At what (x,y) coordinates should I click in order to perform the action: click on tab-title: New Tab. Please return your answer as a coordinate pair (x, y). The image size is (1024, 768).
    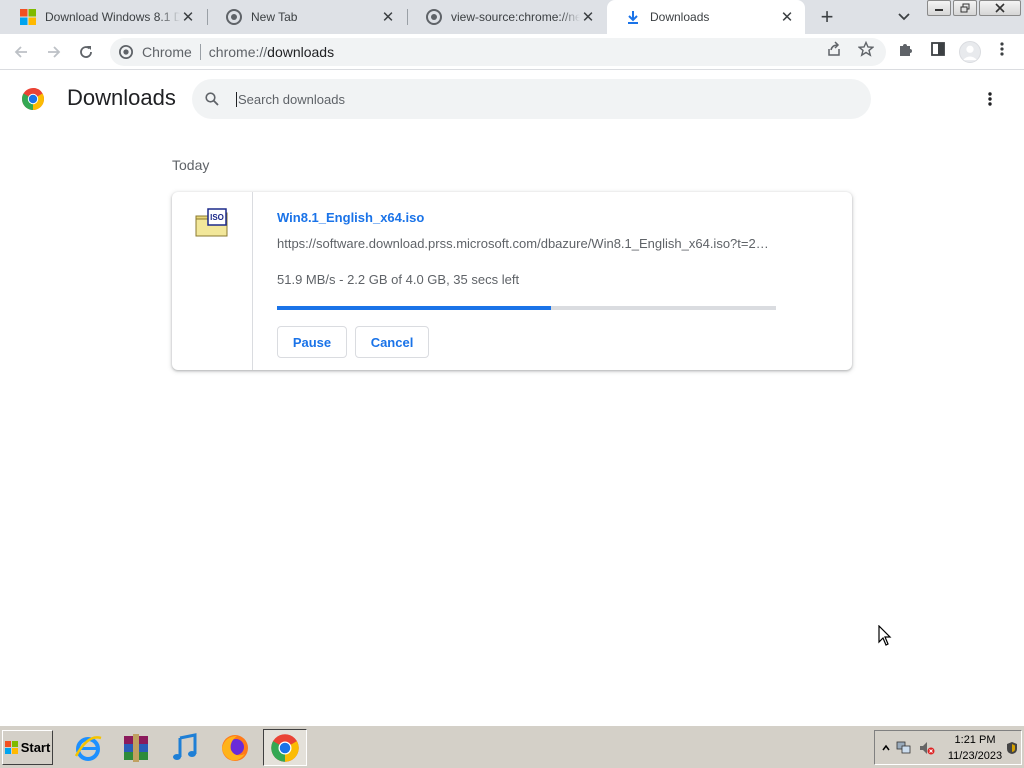
    Looking at the image, I should click on (274, 17).